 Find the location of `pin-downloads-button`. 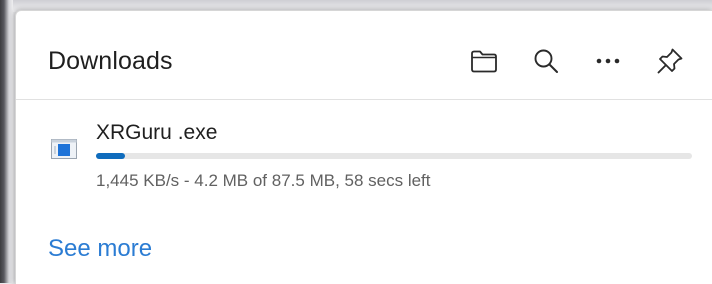

pin-downloads-button is located at coordinates (670, 61).